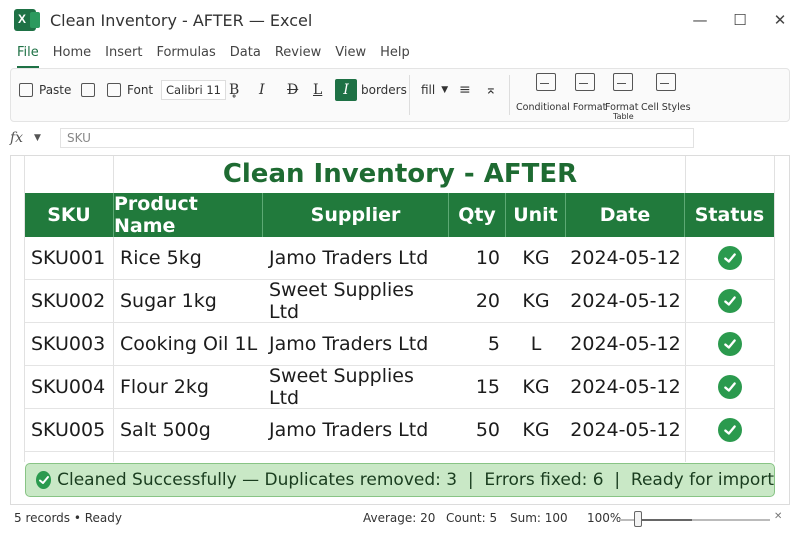 This screenshot has height=533, width=800. Describe the element at coordinates (477, 258) in the screenshot. I see `cell-qty: 10` at that location.